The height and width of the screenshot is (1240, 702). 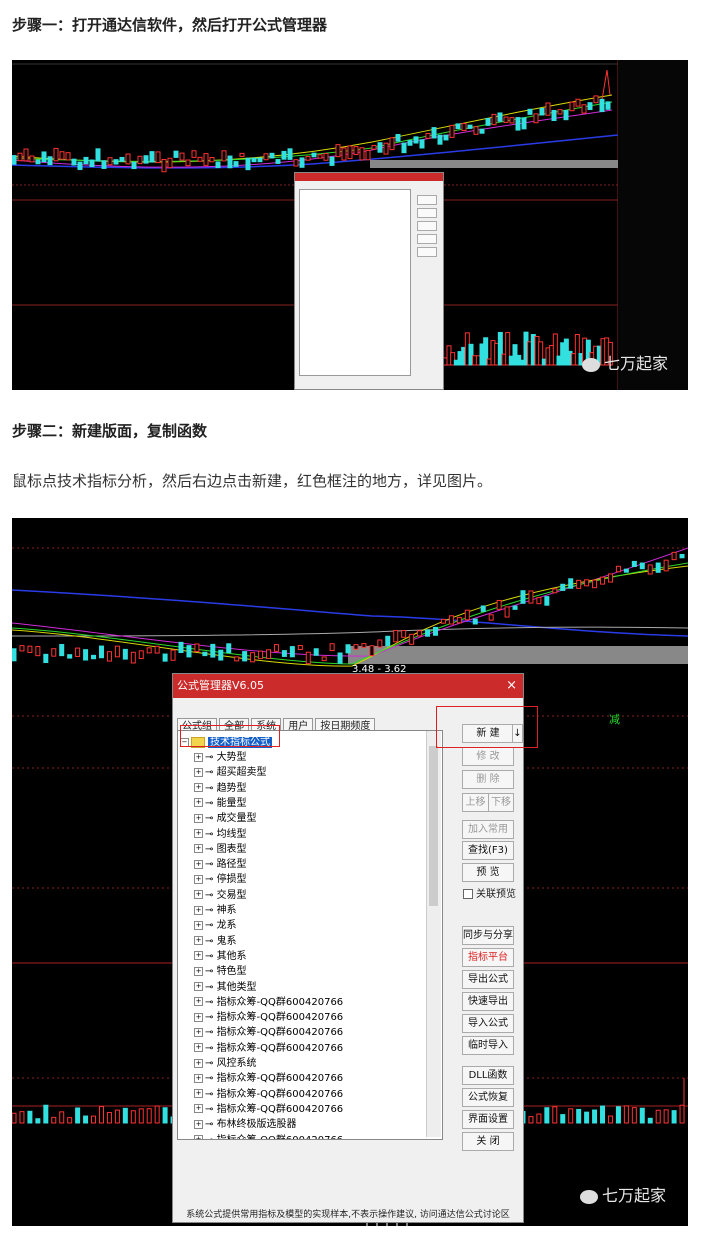 I want to click on tree-item: + ⊸ 交易型, so click(x=220, y=893).